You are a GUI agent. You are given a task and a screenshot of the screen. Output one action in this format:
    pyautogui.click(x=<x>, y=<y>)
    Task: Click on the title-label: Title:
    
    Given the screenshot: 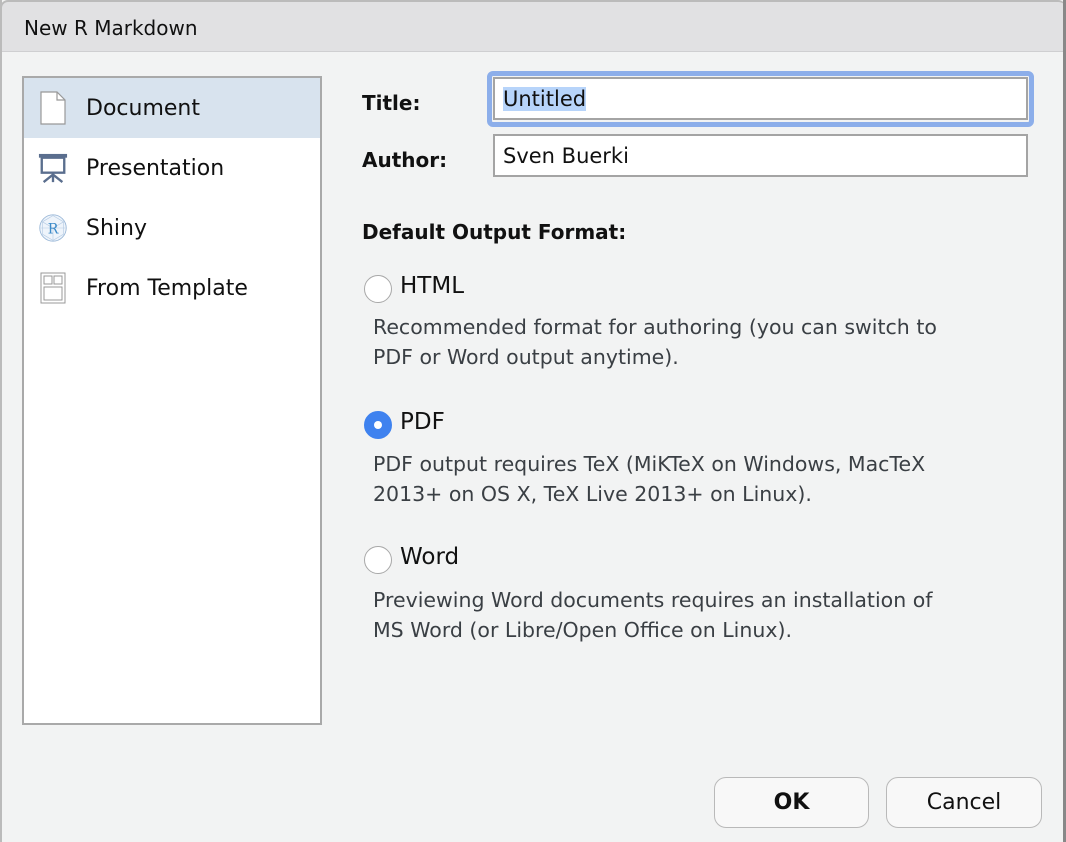 What is the action you would take?
    pyautogui.click(x=391, y=103)
    